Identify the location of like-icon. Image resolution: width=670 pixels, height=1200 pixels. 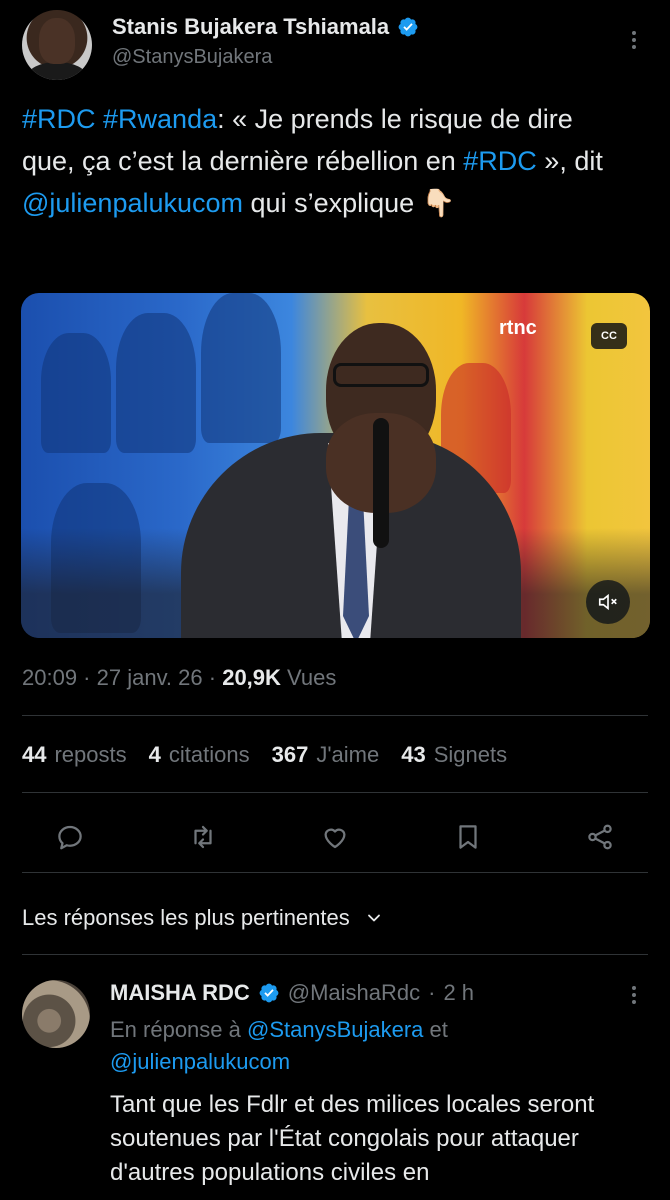
(335, 838).